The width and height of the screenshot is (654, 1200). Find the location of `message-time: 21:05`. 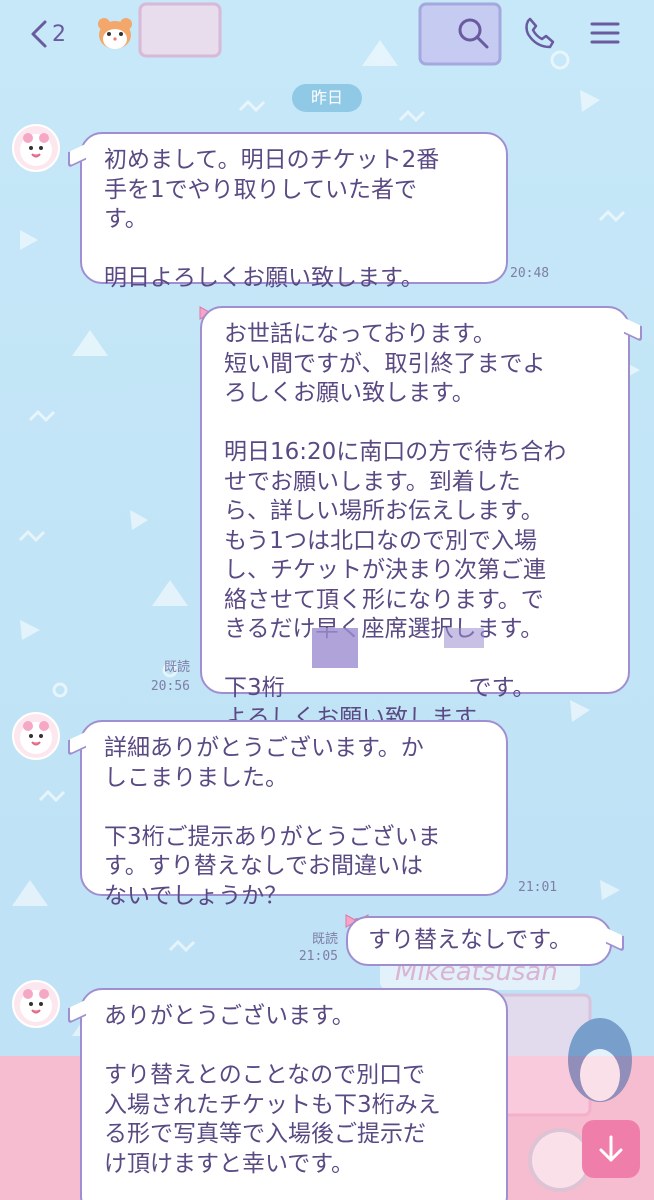

message-time: 21:05 is located at coordinates (318, 956).